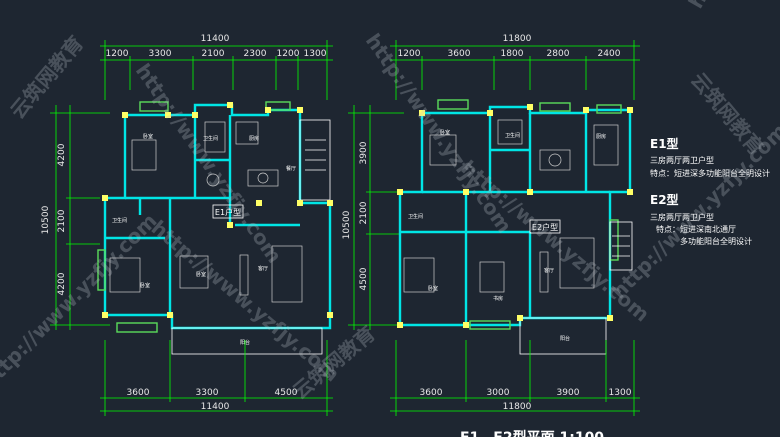 The height and width of the screenshot is (437, 780). What do you see at coordinates (315, 54) in the screenshot?
I see `e1-top-seg-6: 1300` at bounding box center [315, 54].